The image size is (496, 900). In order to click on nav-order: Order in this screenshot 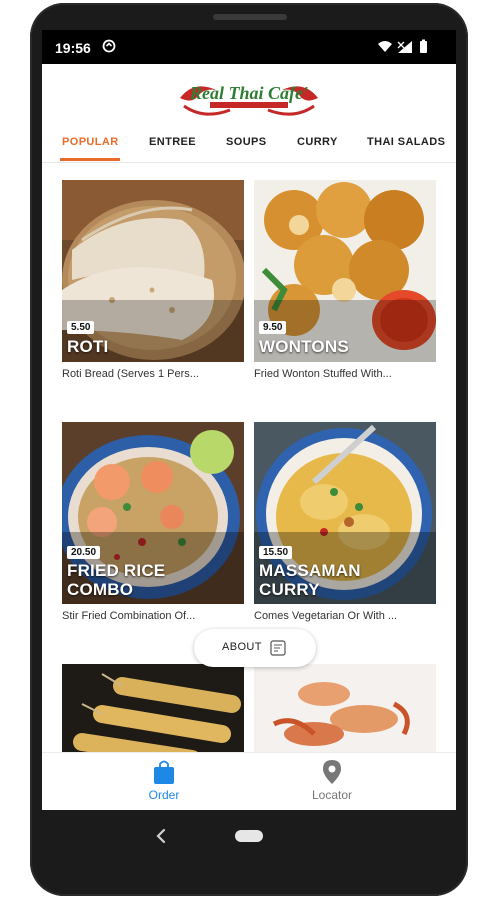, I will do `click(164, 781)`.